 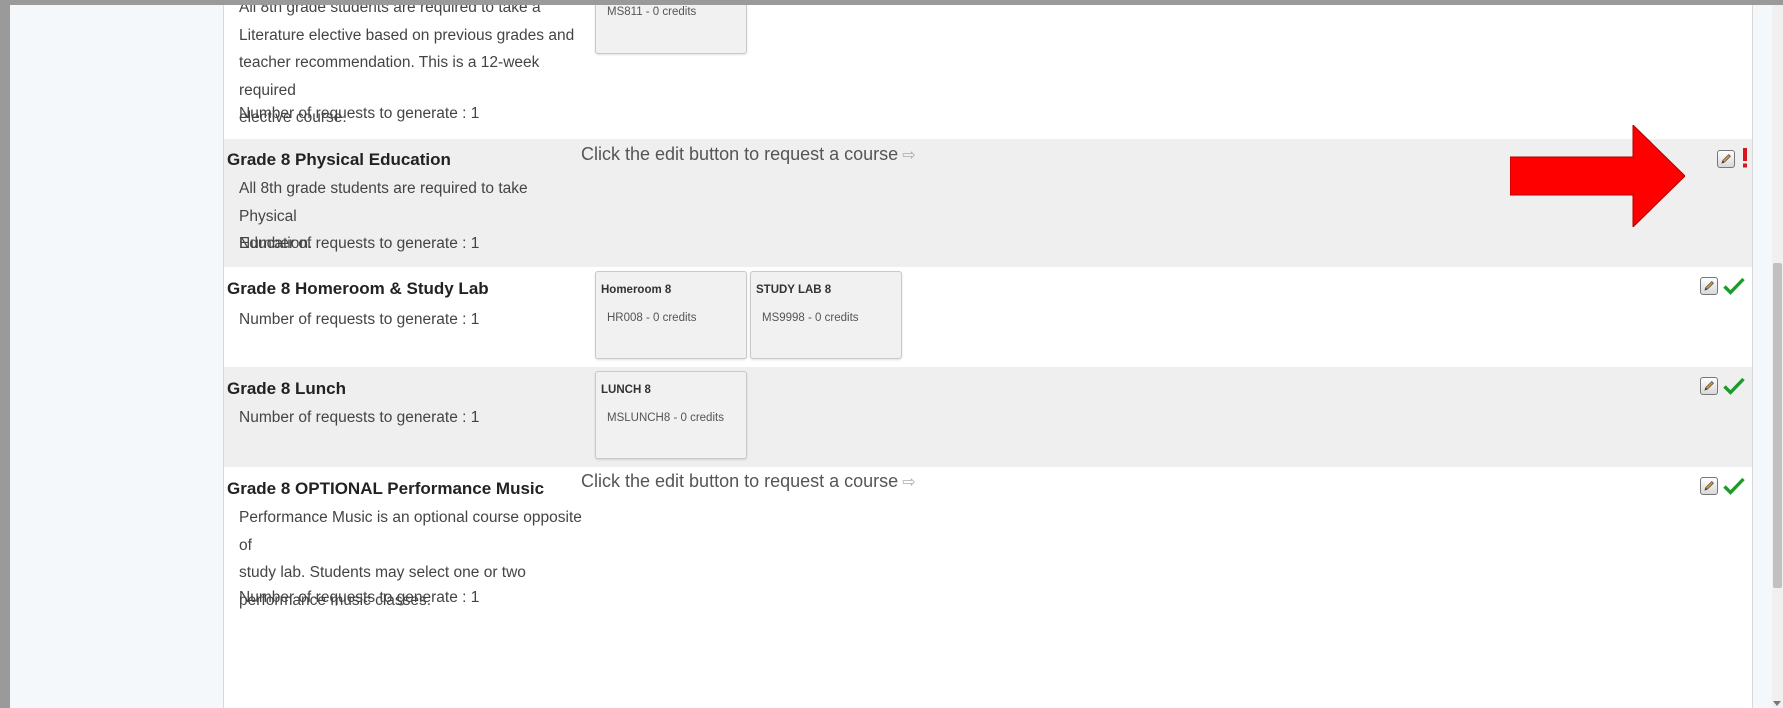 What do you see at coordinates (287, 388) in the screenshot?
I see `section-title: Grade 8 Lunch` at bounding box center [287, 388].